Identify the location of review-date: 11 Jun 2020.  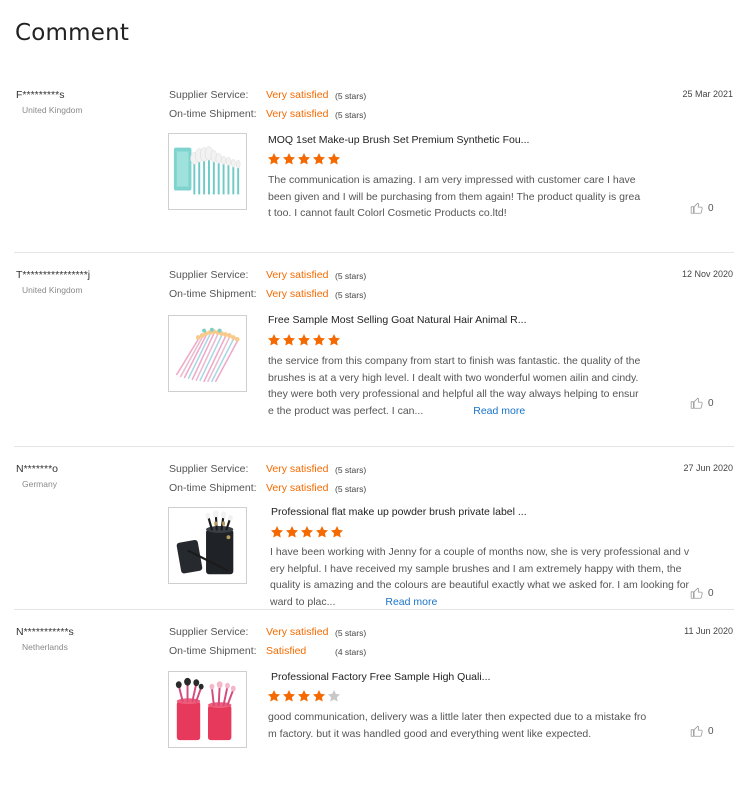
(708, 631).